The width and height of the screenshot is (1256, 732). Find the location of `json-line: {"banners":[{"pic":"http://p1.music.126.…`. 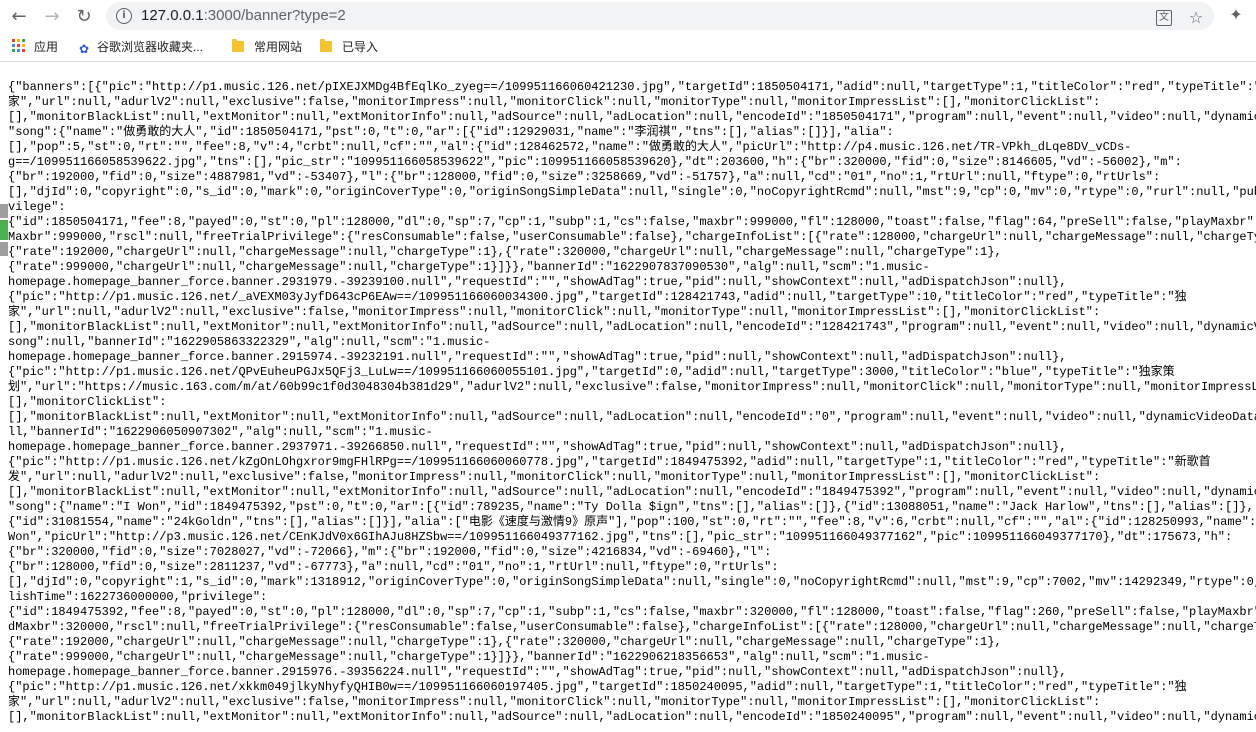

json-line: {"banners":[{"pic":"http://p1.music.126.… is located at coordinates (632, 87).